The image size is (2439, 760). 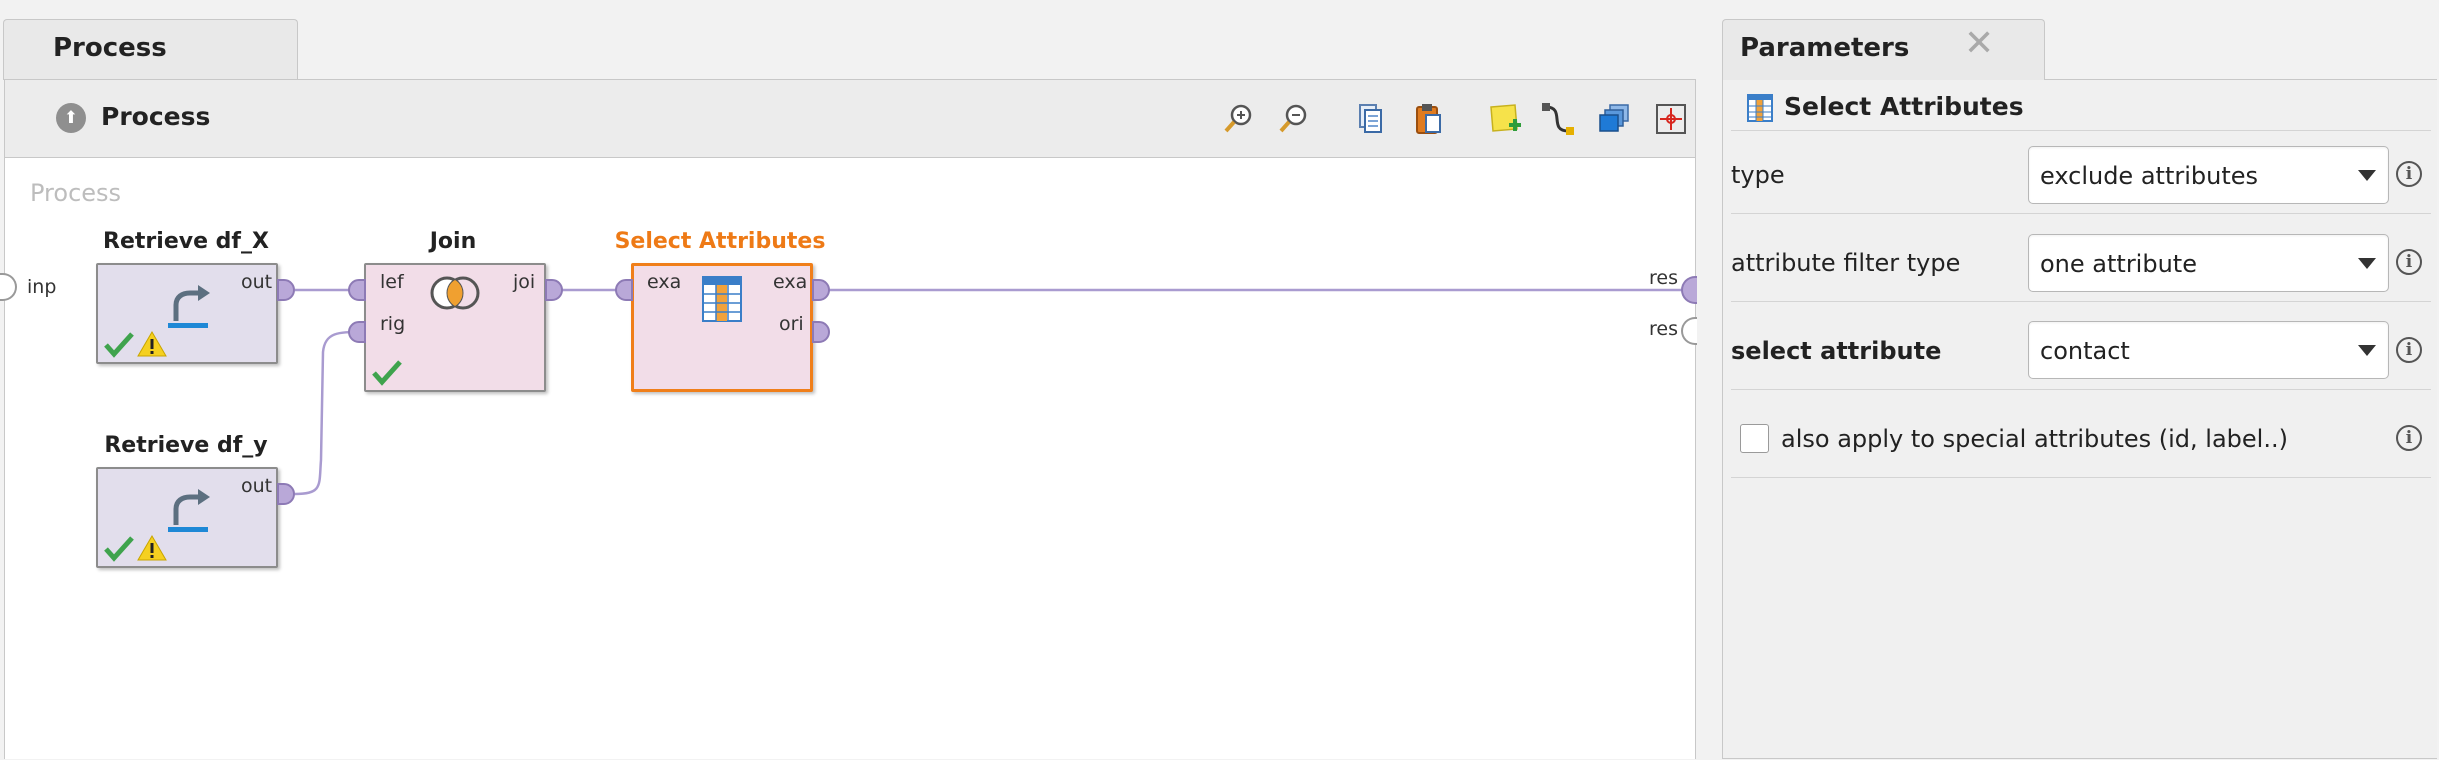 I want to click on process-up-icon: ⬆, so click(x=71, y=118).